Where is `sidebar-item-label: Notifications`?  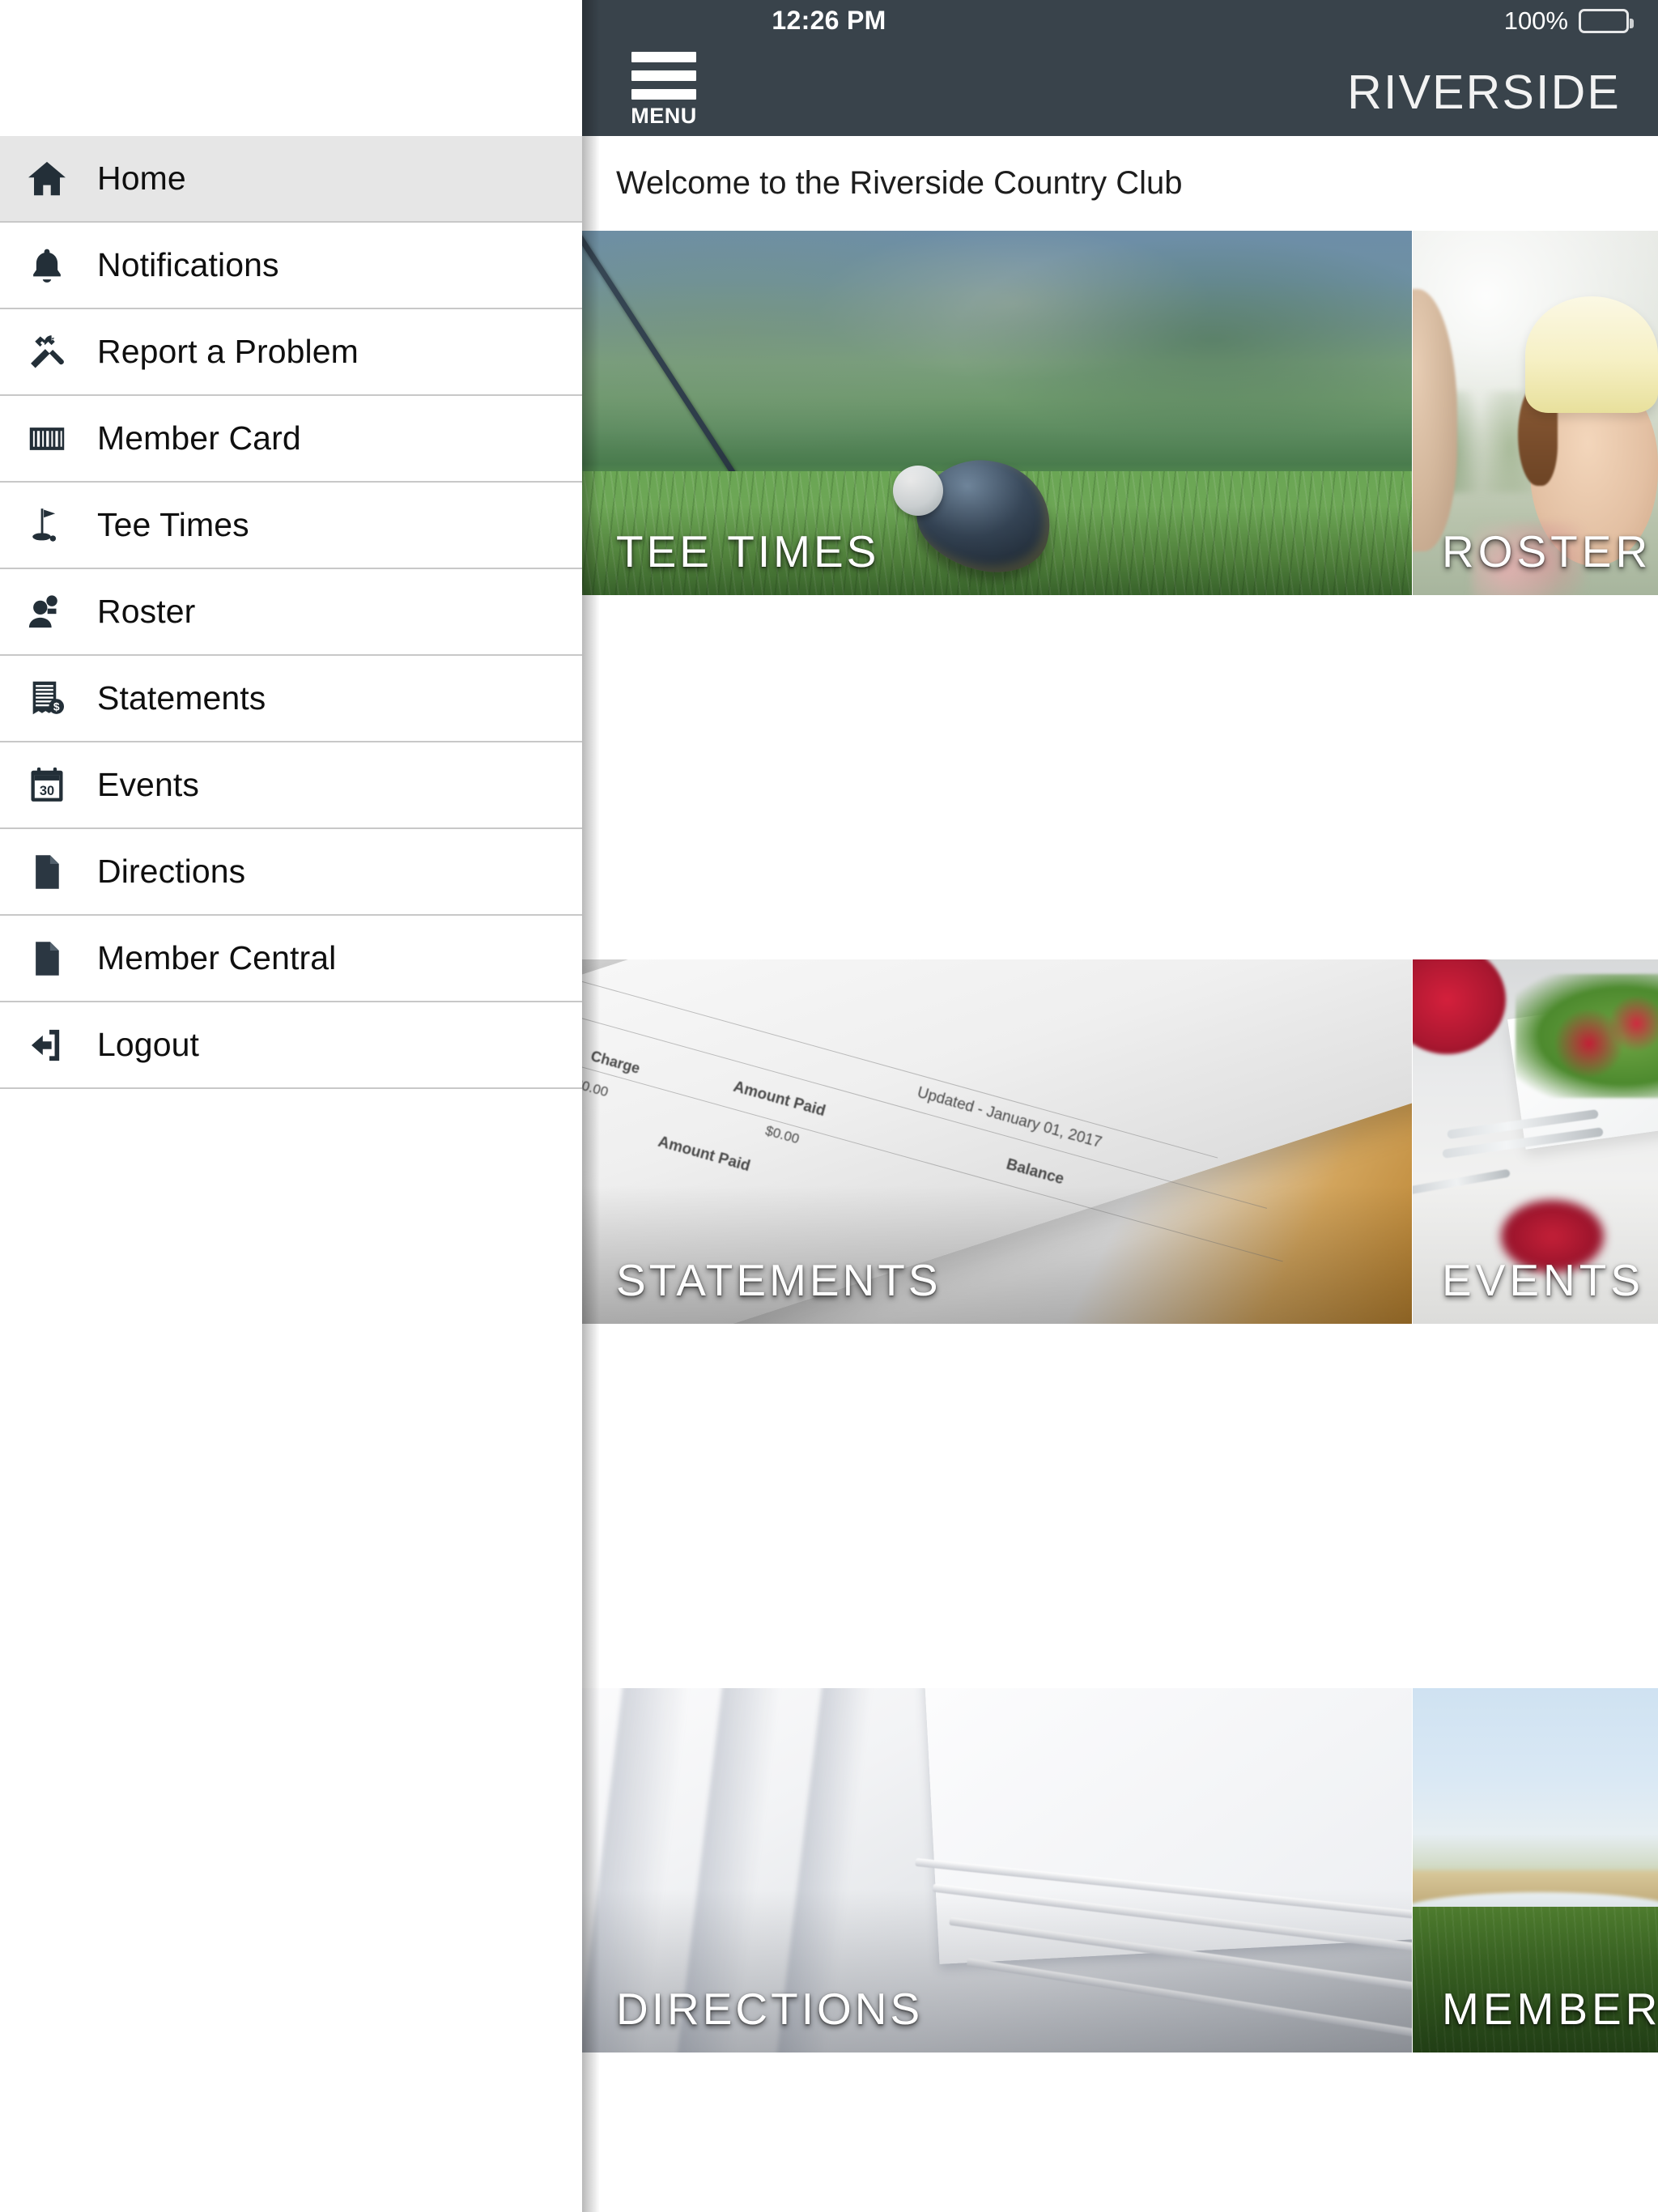 sidebar-item-label: Notifications is located at coordinates (188, 265).